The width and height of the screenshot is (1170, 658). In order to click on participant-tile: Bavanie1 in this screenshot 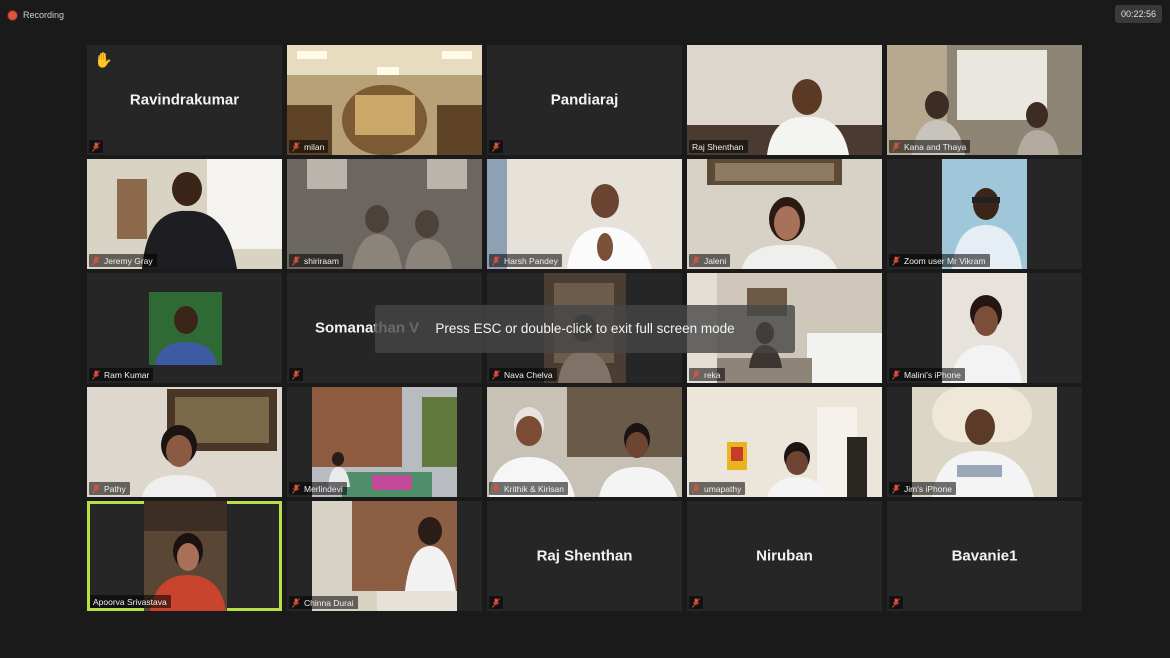, I will do `click(984, 556)`.